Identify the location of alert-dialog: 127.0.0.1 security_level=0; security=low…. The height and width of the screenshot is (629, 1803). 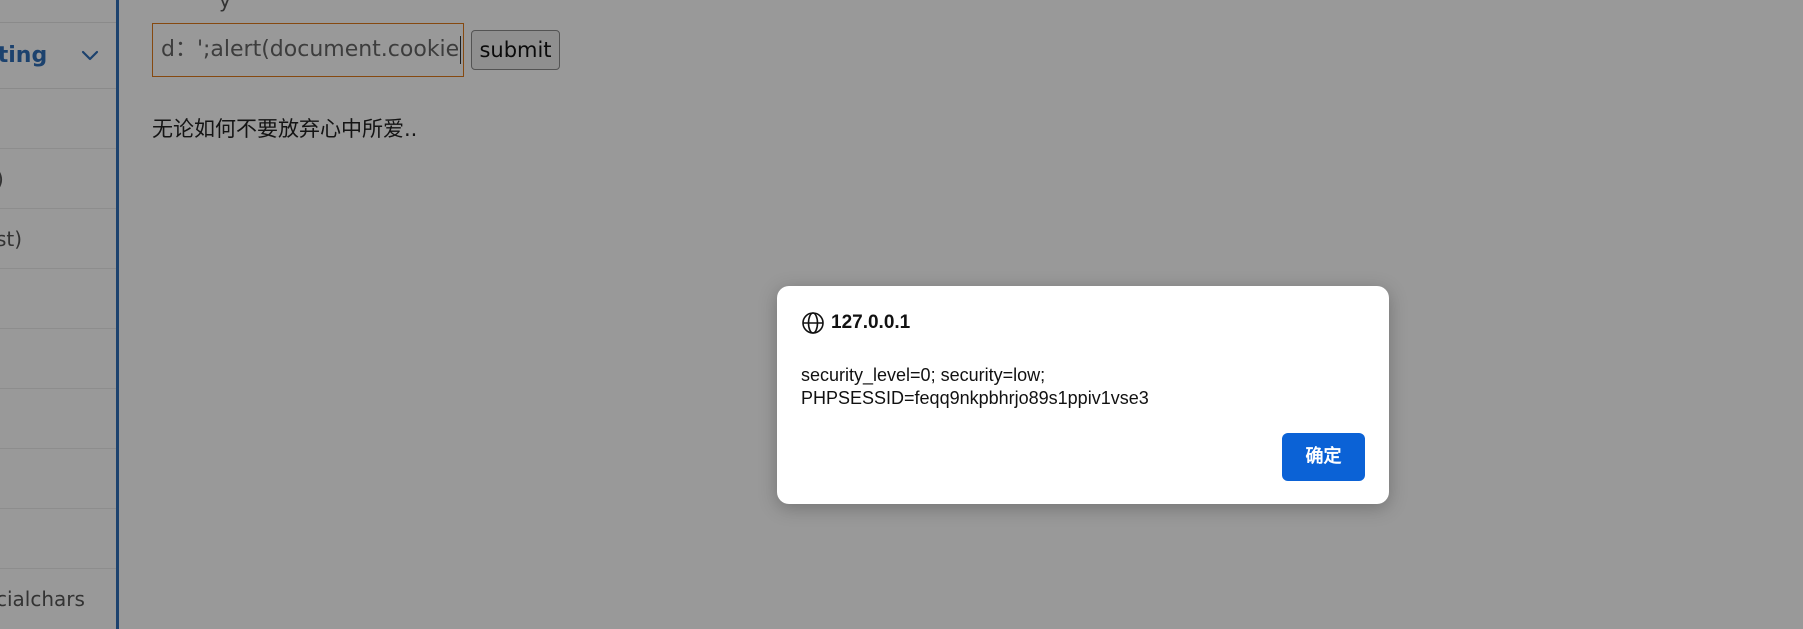
(1083, 395).